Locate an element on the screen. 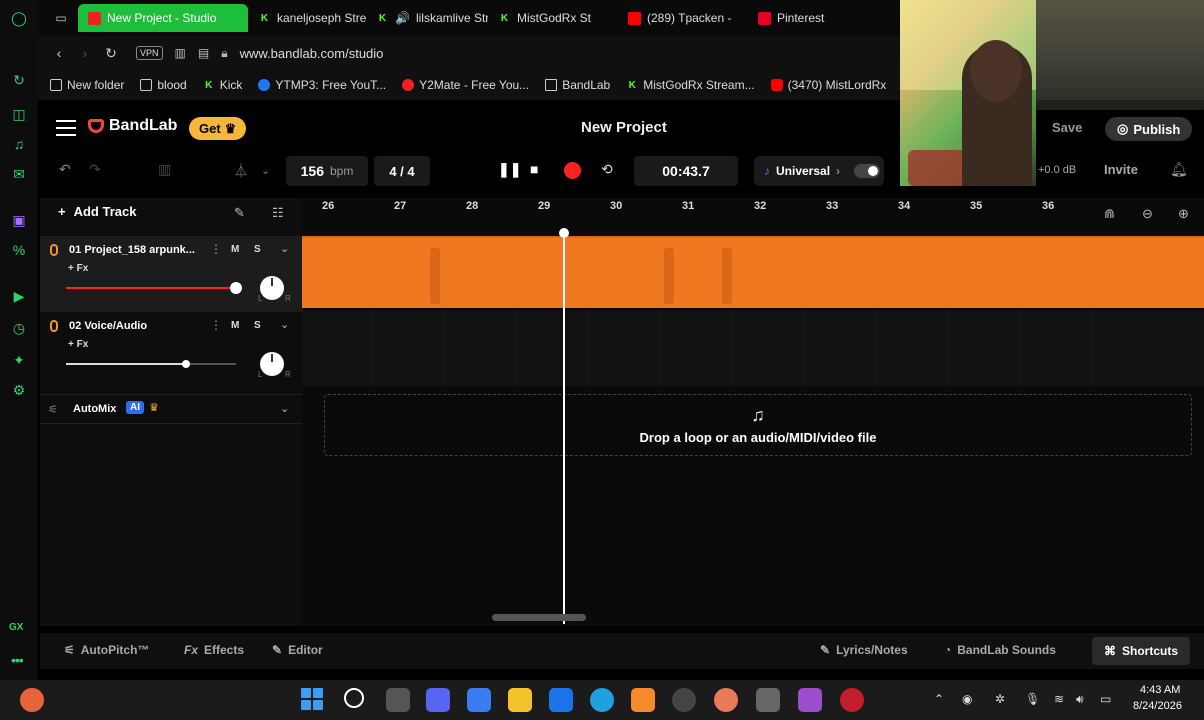 The image size is (1204, 720). url-field: www.bandlab.com/studio is located at coordinates (312, 53).